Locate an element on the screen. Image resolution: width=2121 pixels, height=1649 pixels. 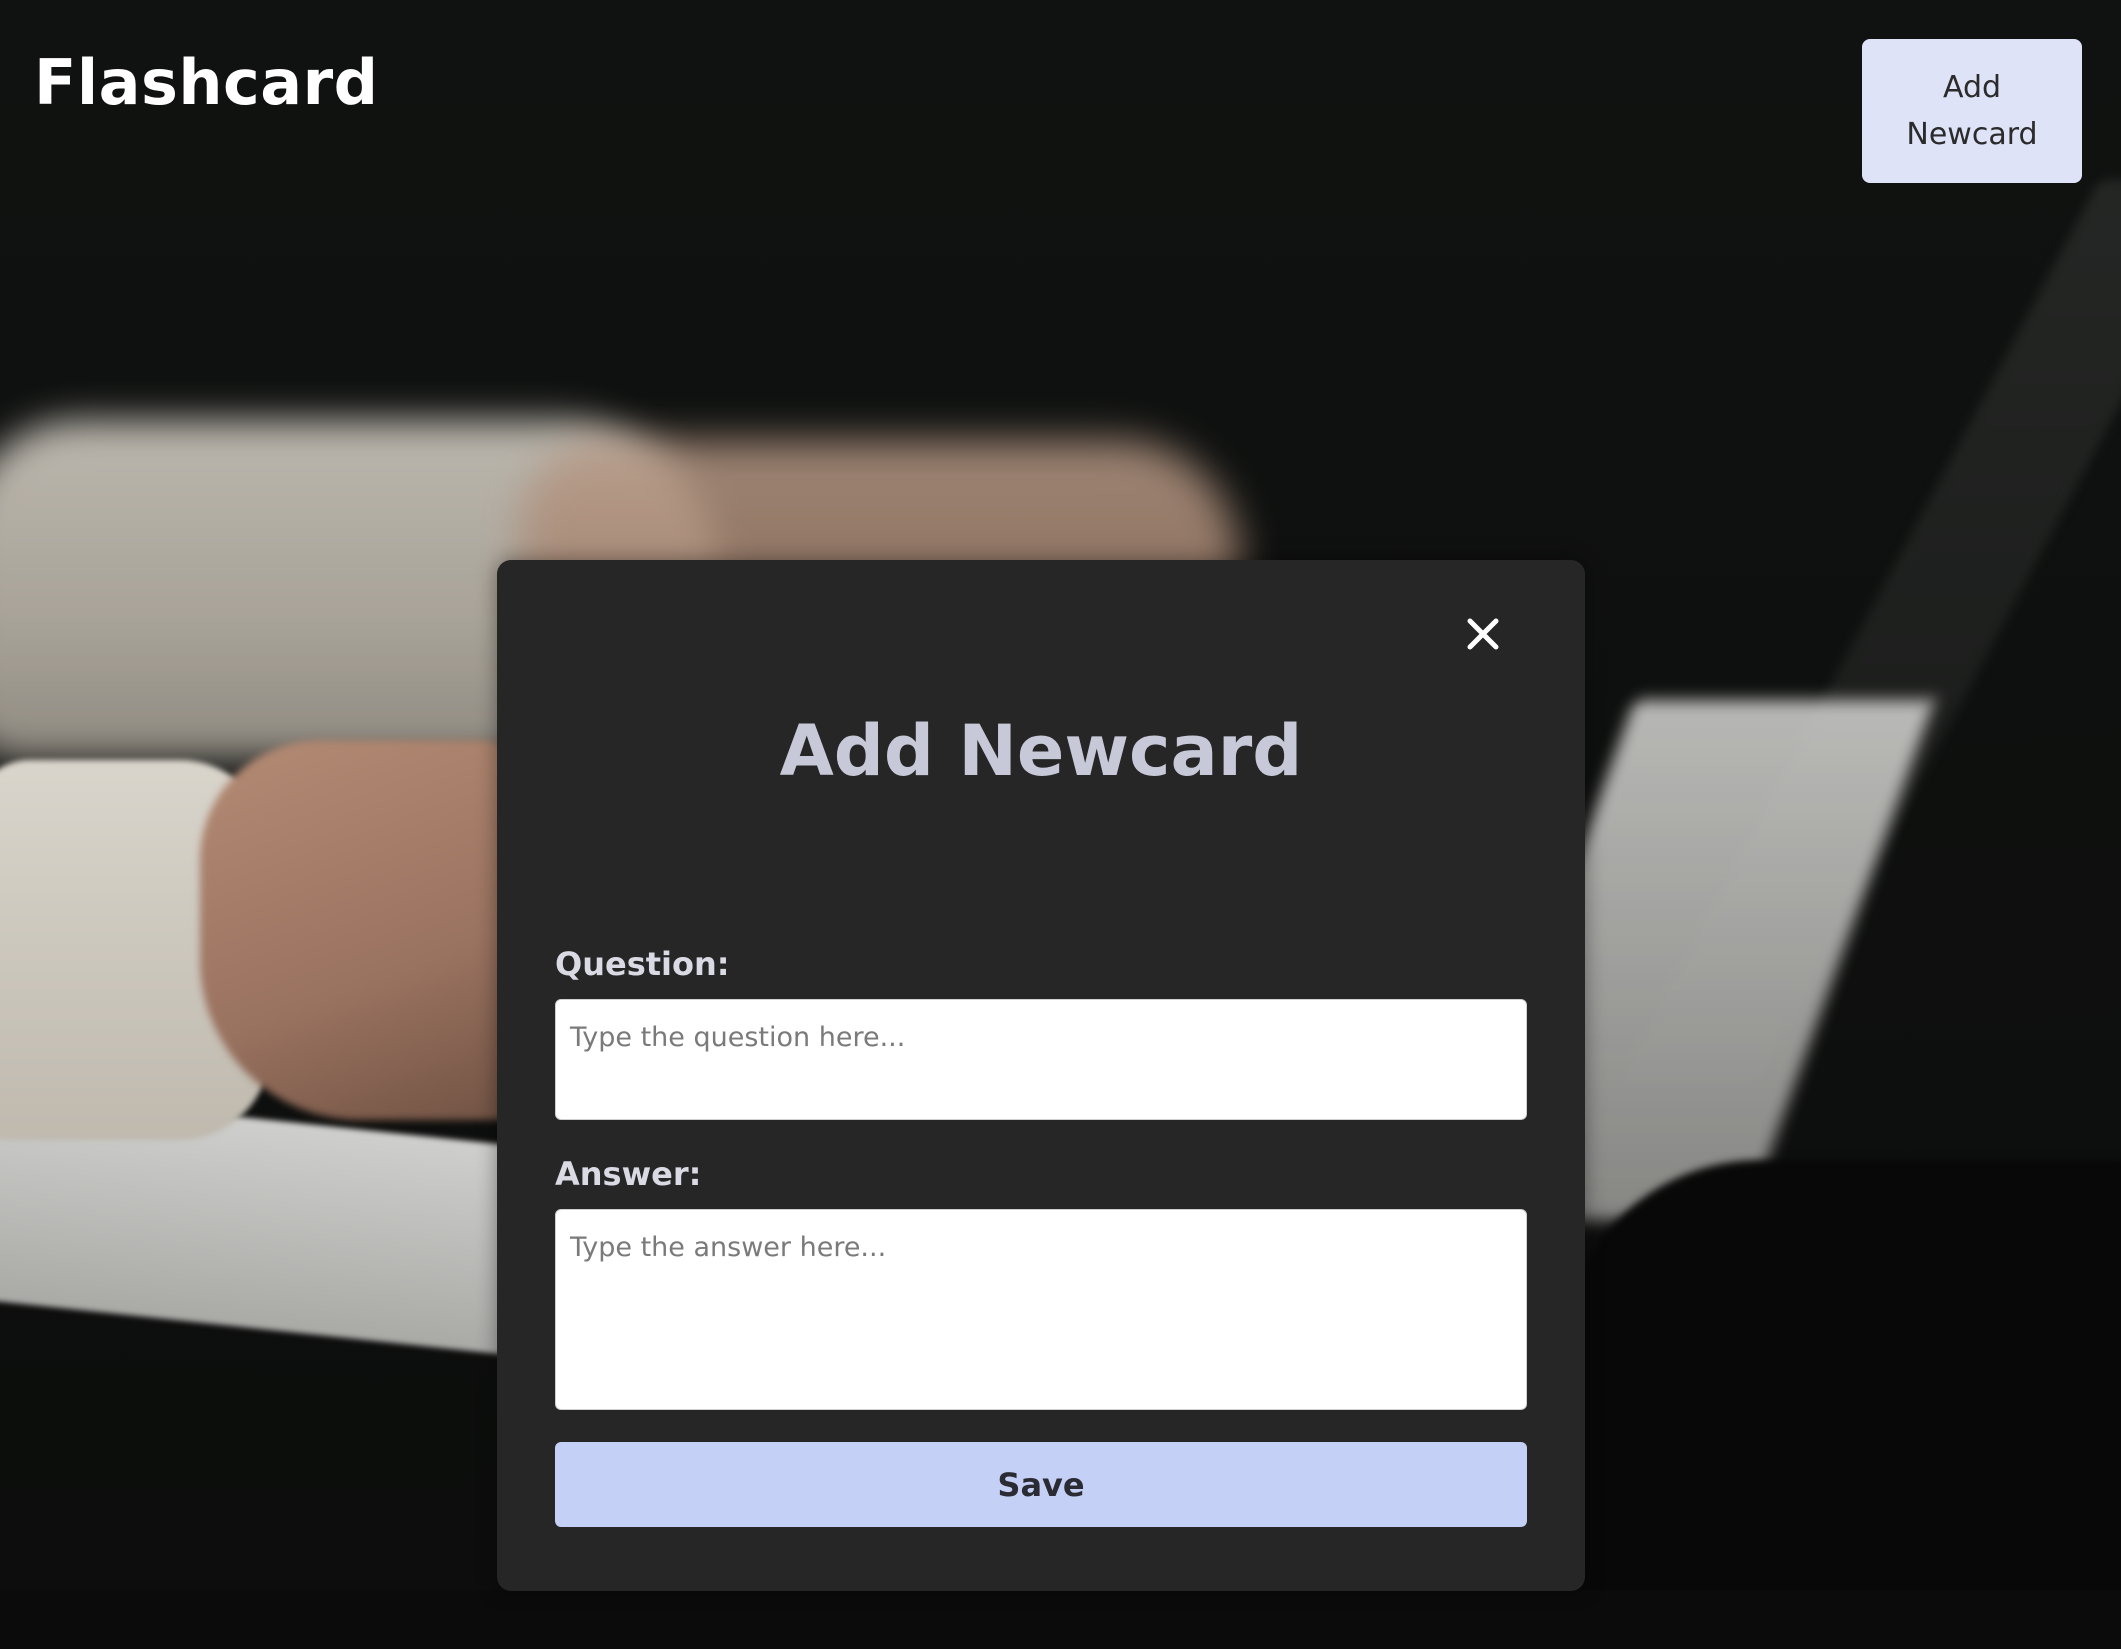
add-newcard-button: Add Newcard is located at coordinates (1972, 111).